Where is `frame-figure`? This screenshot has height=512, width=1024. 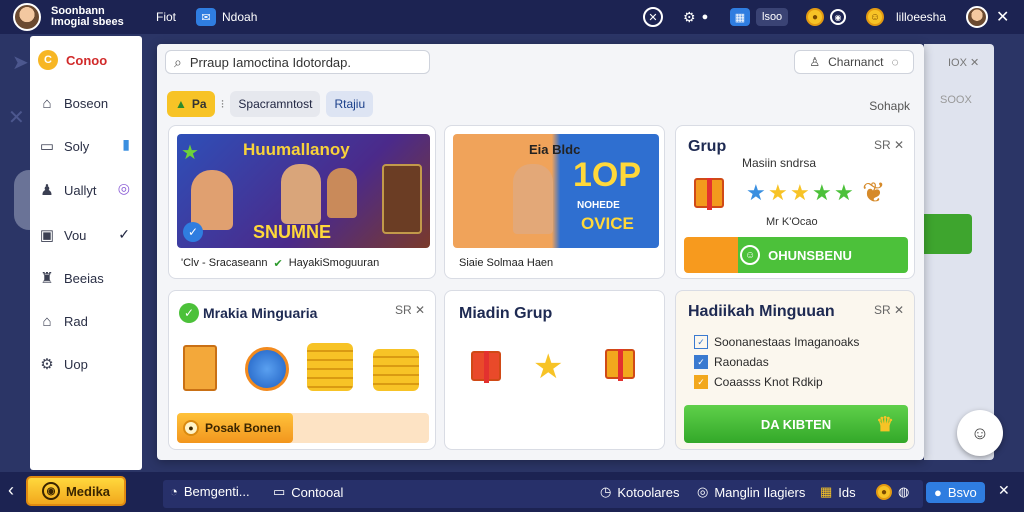 frame-figure is located at coordinates (402, 199).